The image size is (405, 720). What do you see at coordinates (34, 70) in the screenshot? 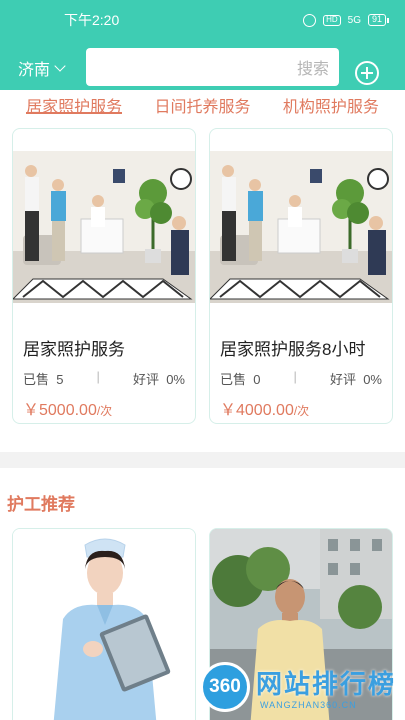
I see `city-label: 济南` at bounding box center [34, 70].